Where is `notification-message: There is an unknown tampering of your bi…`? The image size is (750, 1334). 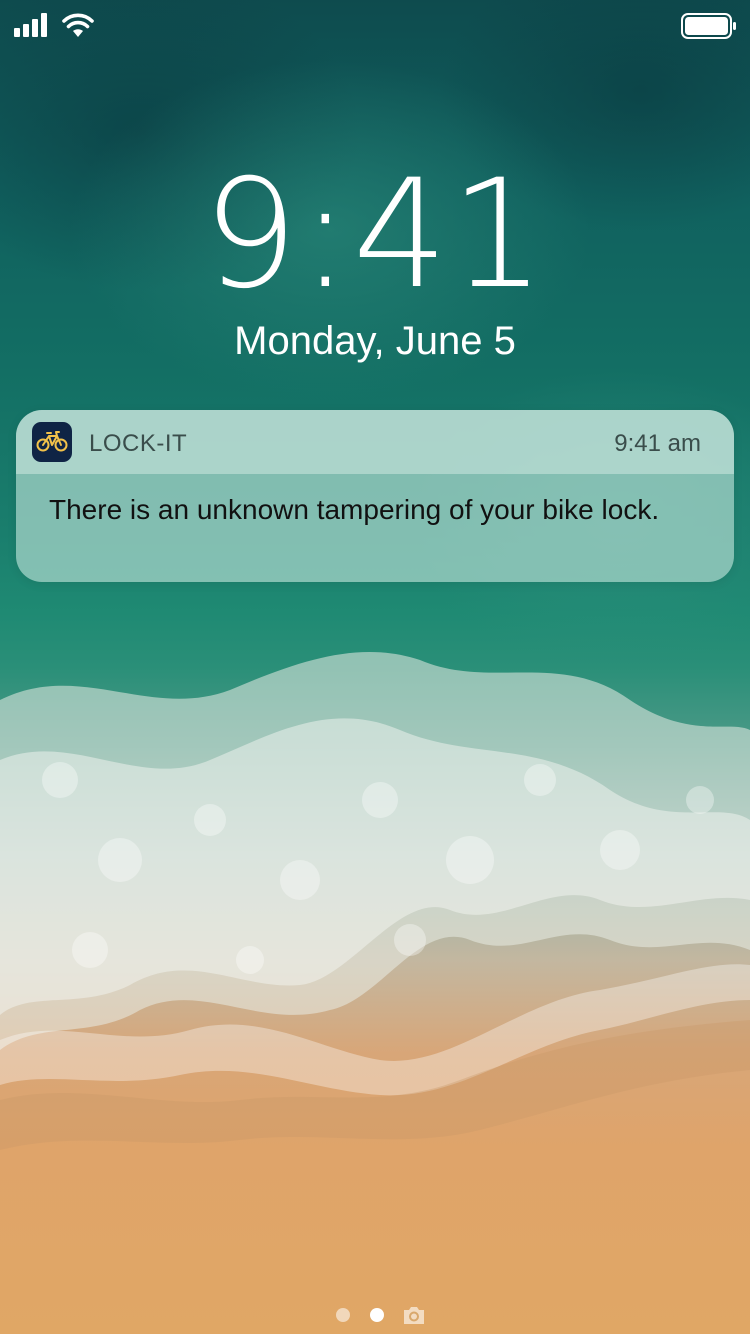 notification-message: There is an unknown tampering of your bi… is located at coordinates (354, 509).